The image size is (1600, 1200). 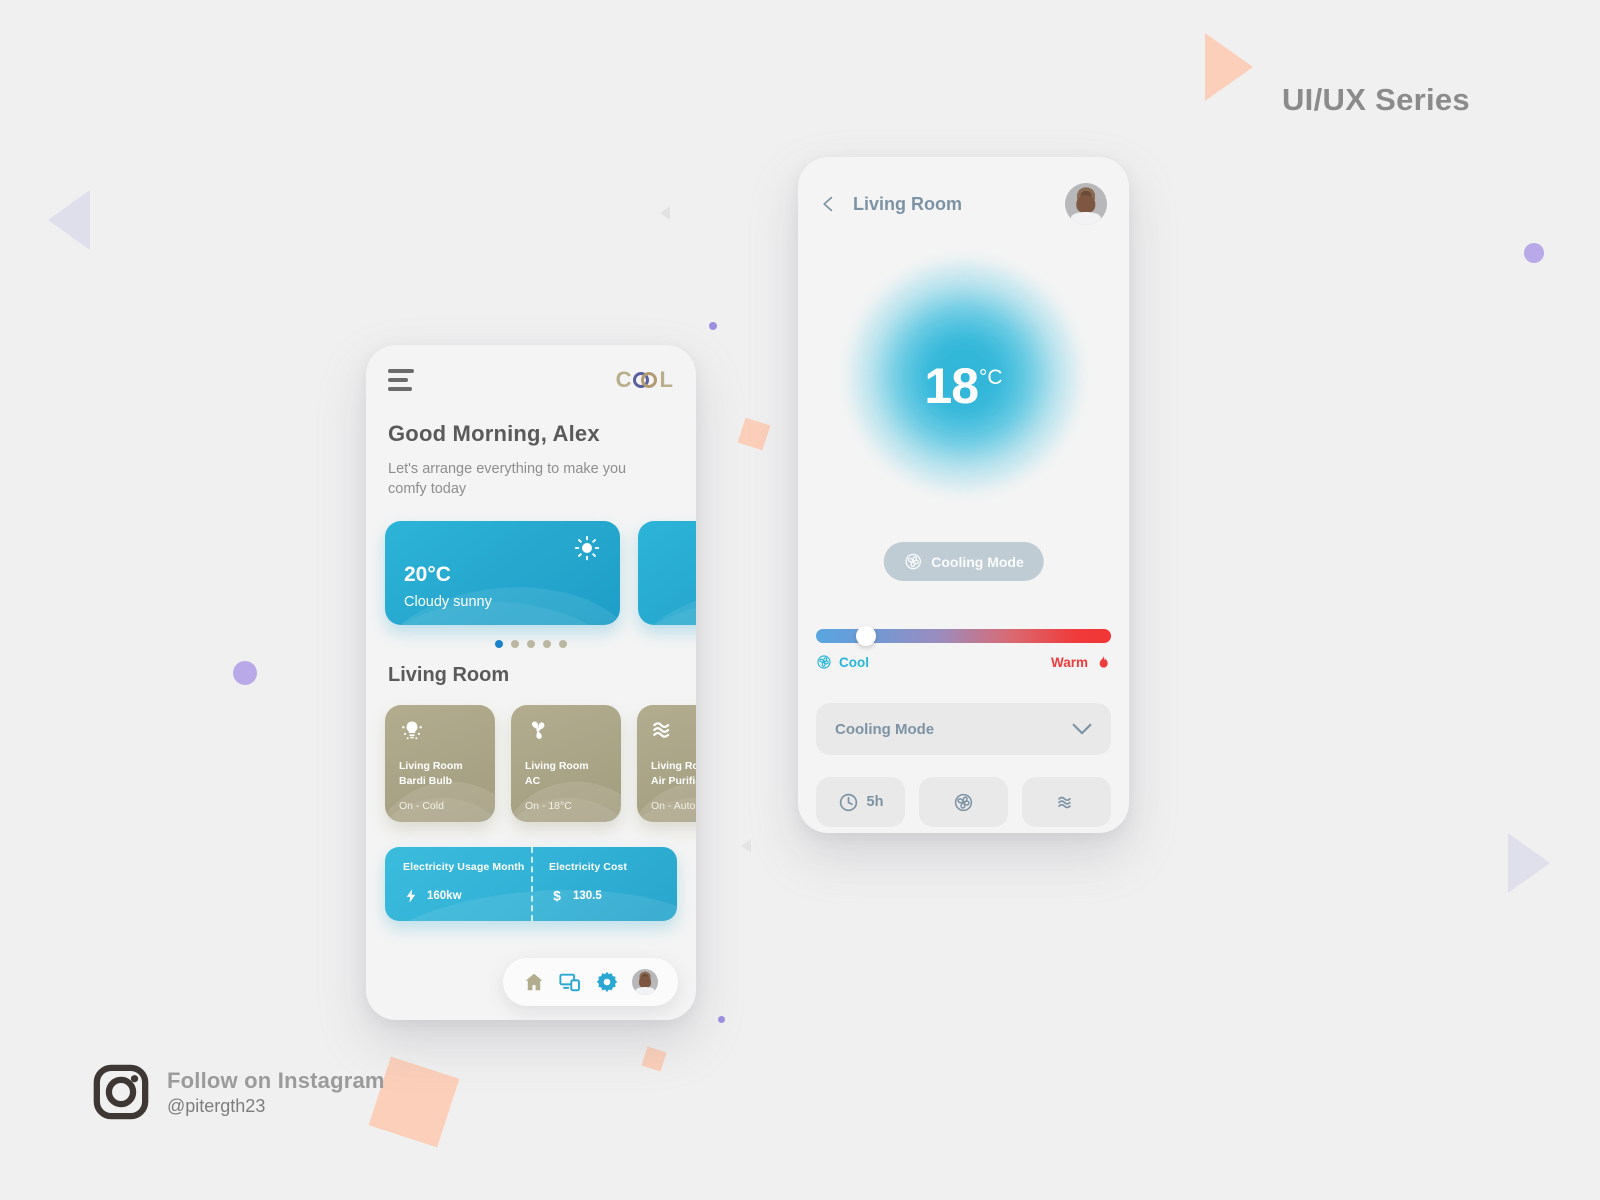 What do you see at coordinates (667, 573) in the screenshot?
I see `weather-card` at bounding box center [667, 573].